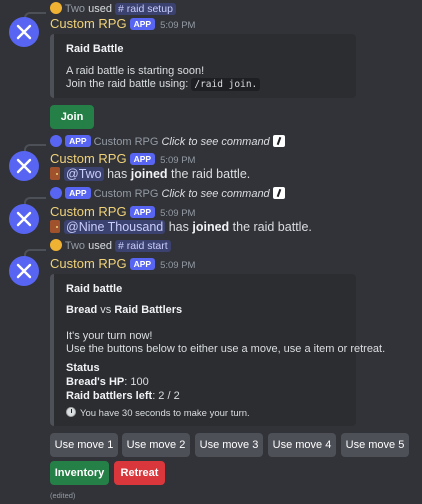 This screenshot has height=504, width=422. I want to click on embed-text: Join the raid battle using:, so click(129, 84).